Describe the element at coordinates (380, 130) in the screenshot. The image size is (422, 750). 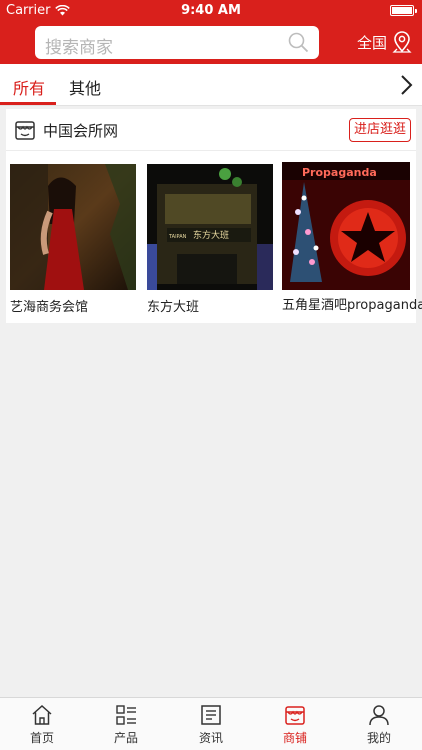
I see `visit-shop-button: 进店逛逛` at that location.